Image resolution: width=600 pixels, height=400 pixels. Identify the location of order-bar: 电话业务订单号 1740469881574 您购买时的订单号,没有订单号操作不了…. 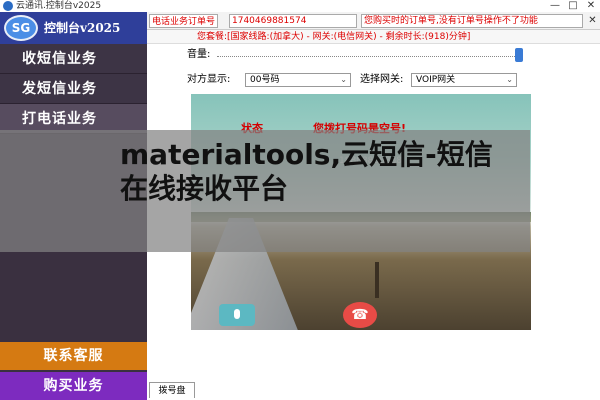
(373, 21).